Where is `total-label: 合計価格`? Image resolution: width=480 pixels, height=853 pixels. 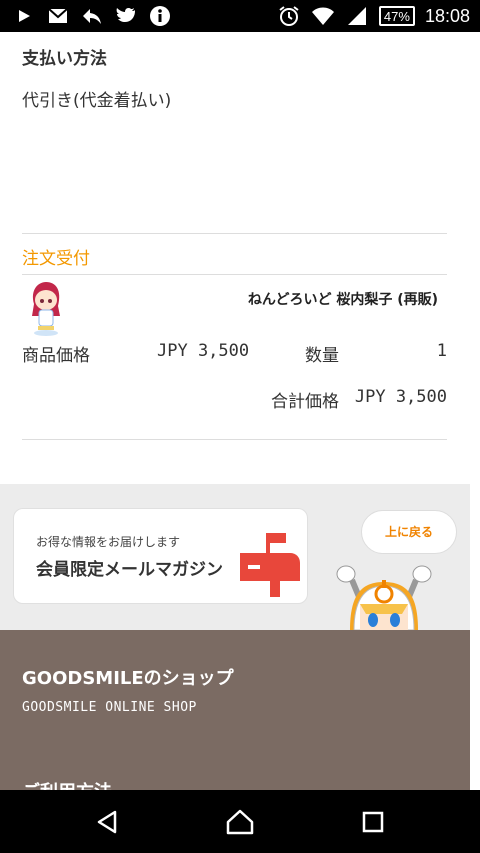
total-label: 合計価格 is located at coordinates (305, 402).